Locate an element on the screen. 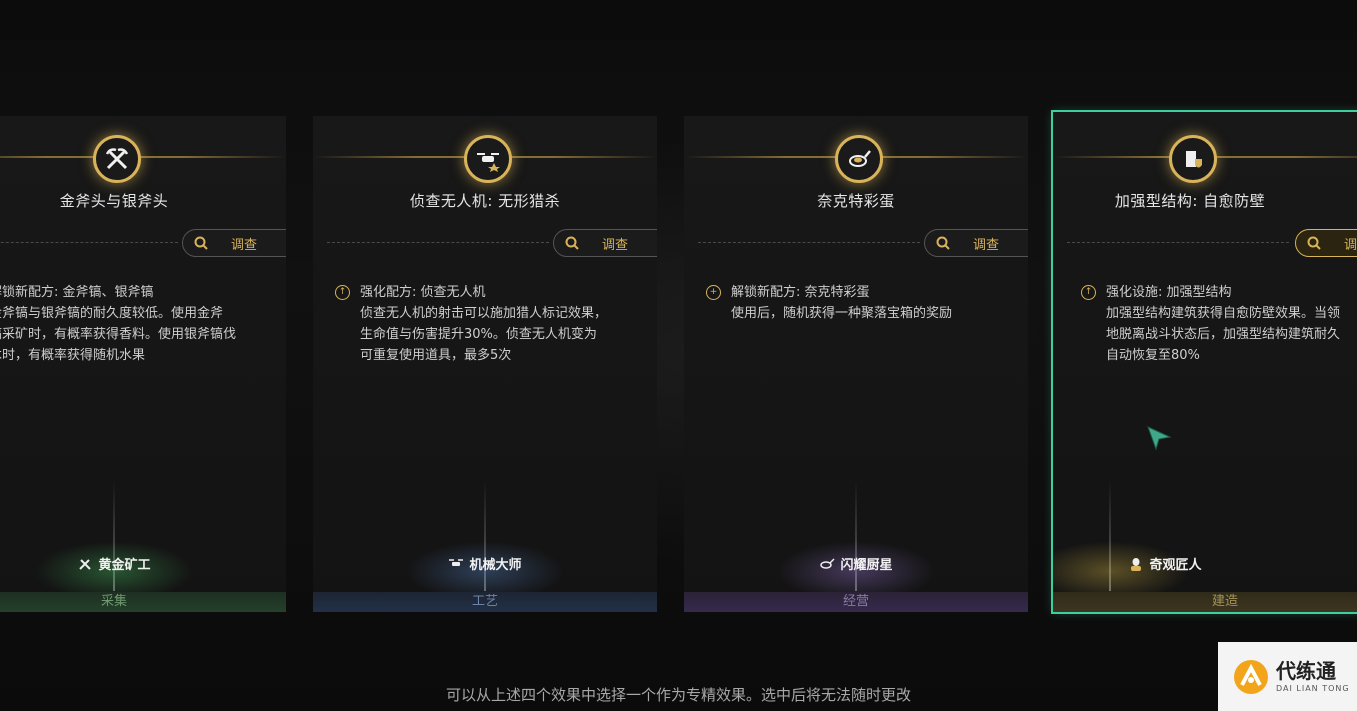 Image resolution: width=1357 pixels, height=711 pixels. role-label: 奇观匠人 is located at coordinates (1165, 563).